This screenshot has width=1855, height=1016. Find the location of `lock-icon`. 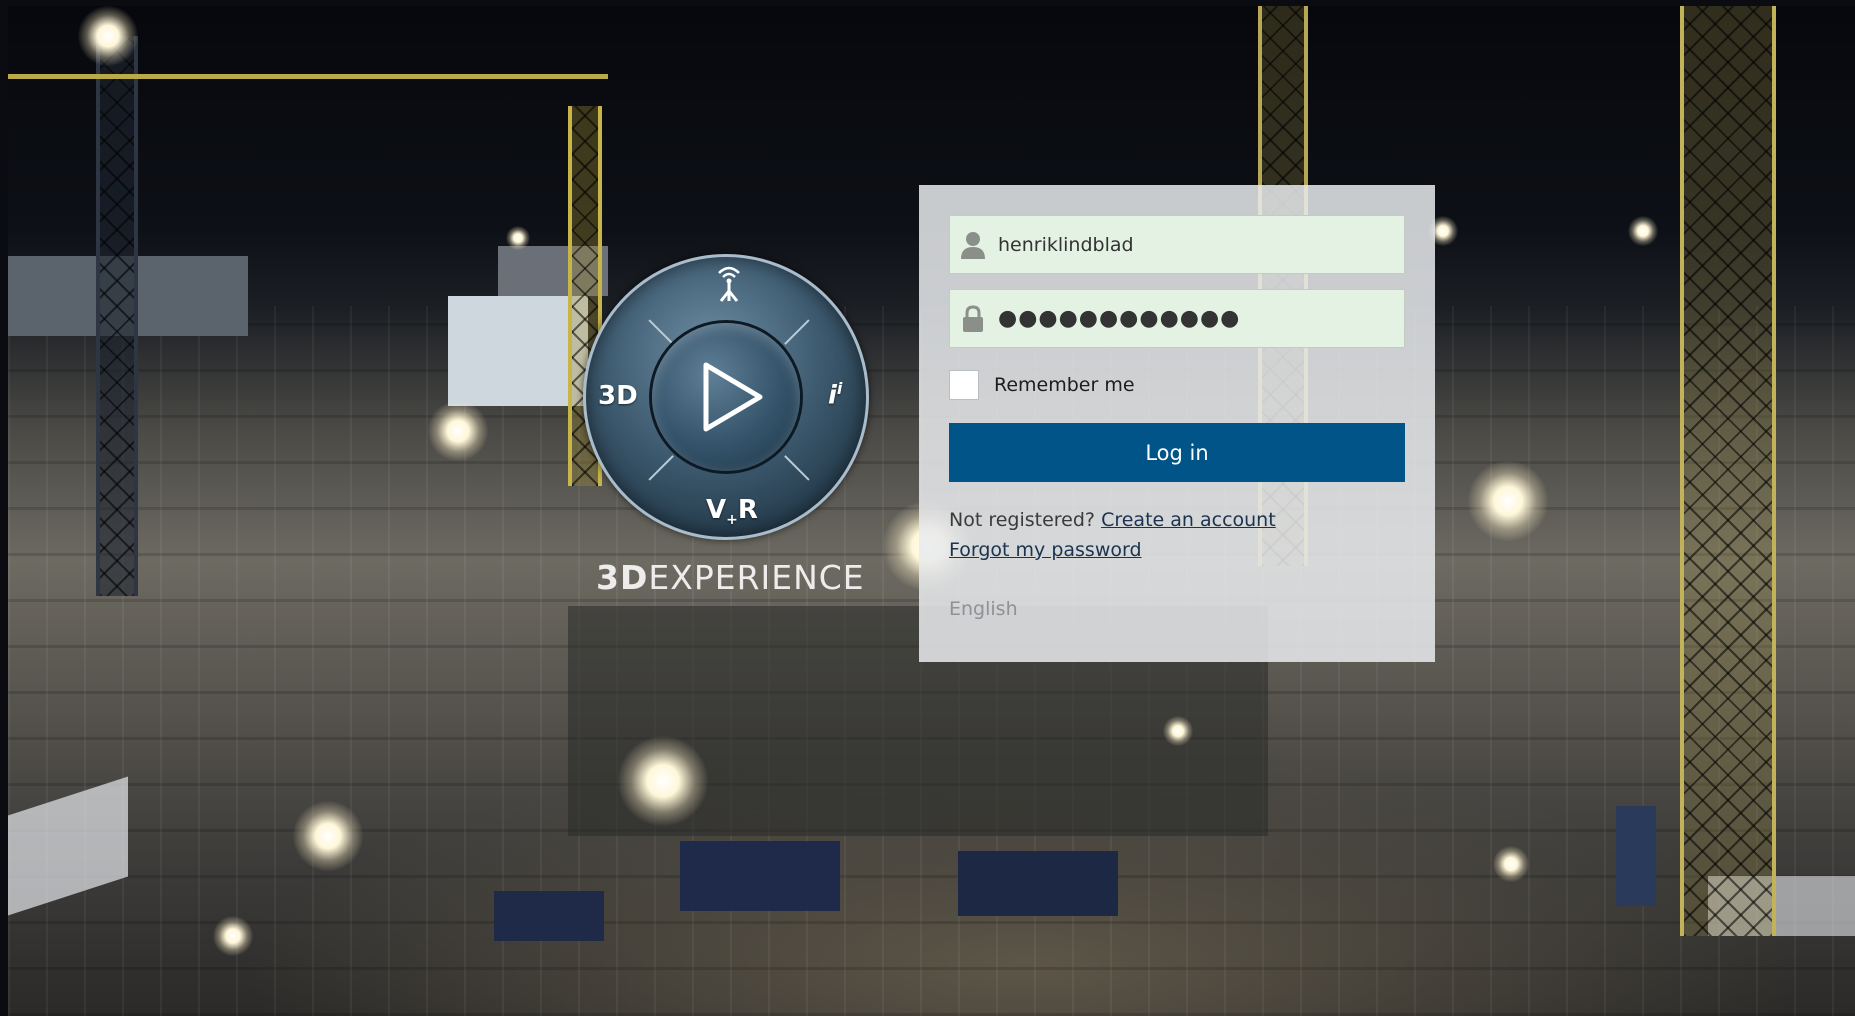

lock-icon is located at coordinates (973, 318).